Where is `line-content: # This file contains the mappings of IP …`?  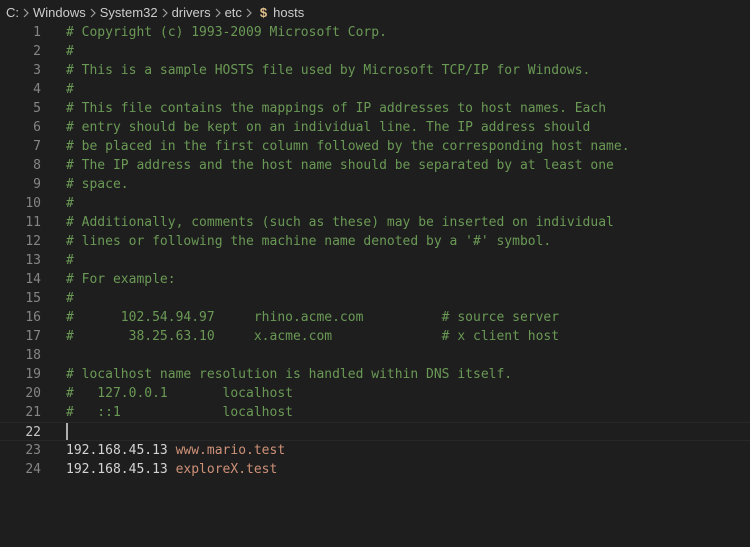
line-content: # This file contains the mappings of IP … is located at coordinates (336, 108).